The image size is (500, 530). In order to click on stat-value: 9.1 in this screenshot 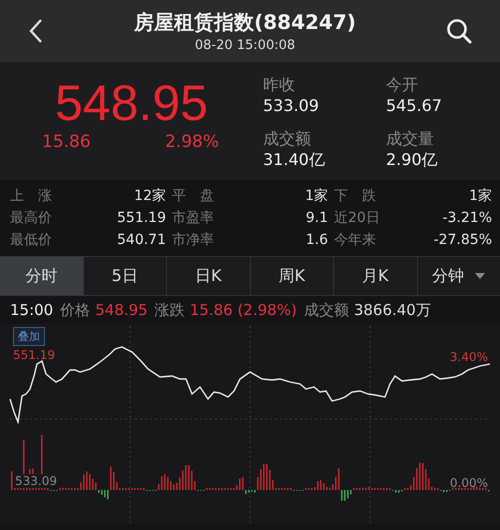, I will do `click(316, 218)`.